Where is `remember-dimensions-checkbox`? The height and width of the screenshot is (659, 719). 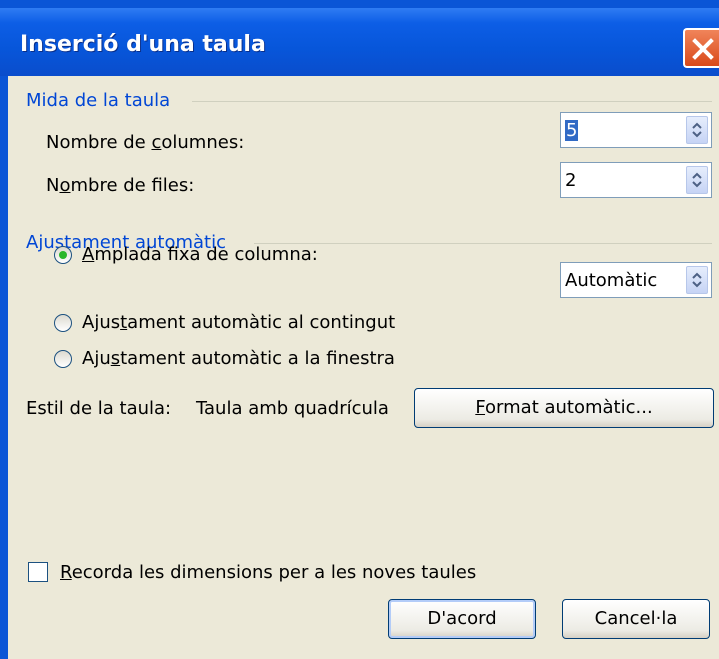 remember-dimensions-checkbox is located at coordinates (38, 572).